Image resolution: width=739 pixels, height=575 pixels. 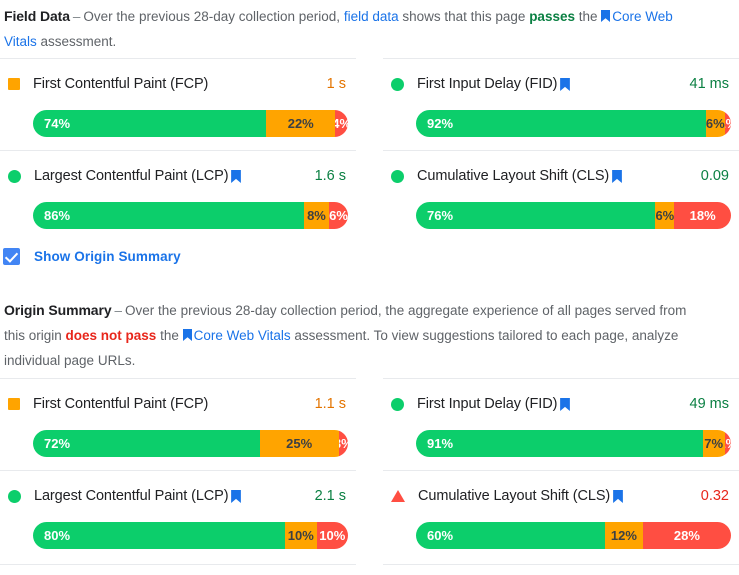 What do you see at coordinates (150, 123) in the screenshot?
I see `distribution-segment-good: 74%` at bounding box center [150, 123].